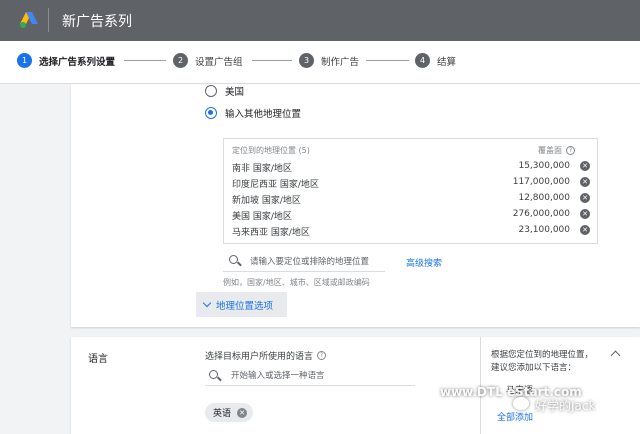 Image resolution: width=640 pixels, height=434 pixels. I want to click on add-all-languages-link: 全部添加, so click(515, 416).